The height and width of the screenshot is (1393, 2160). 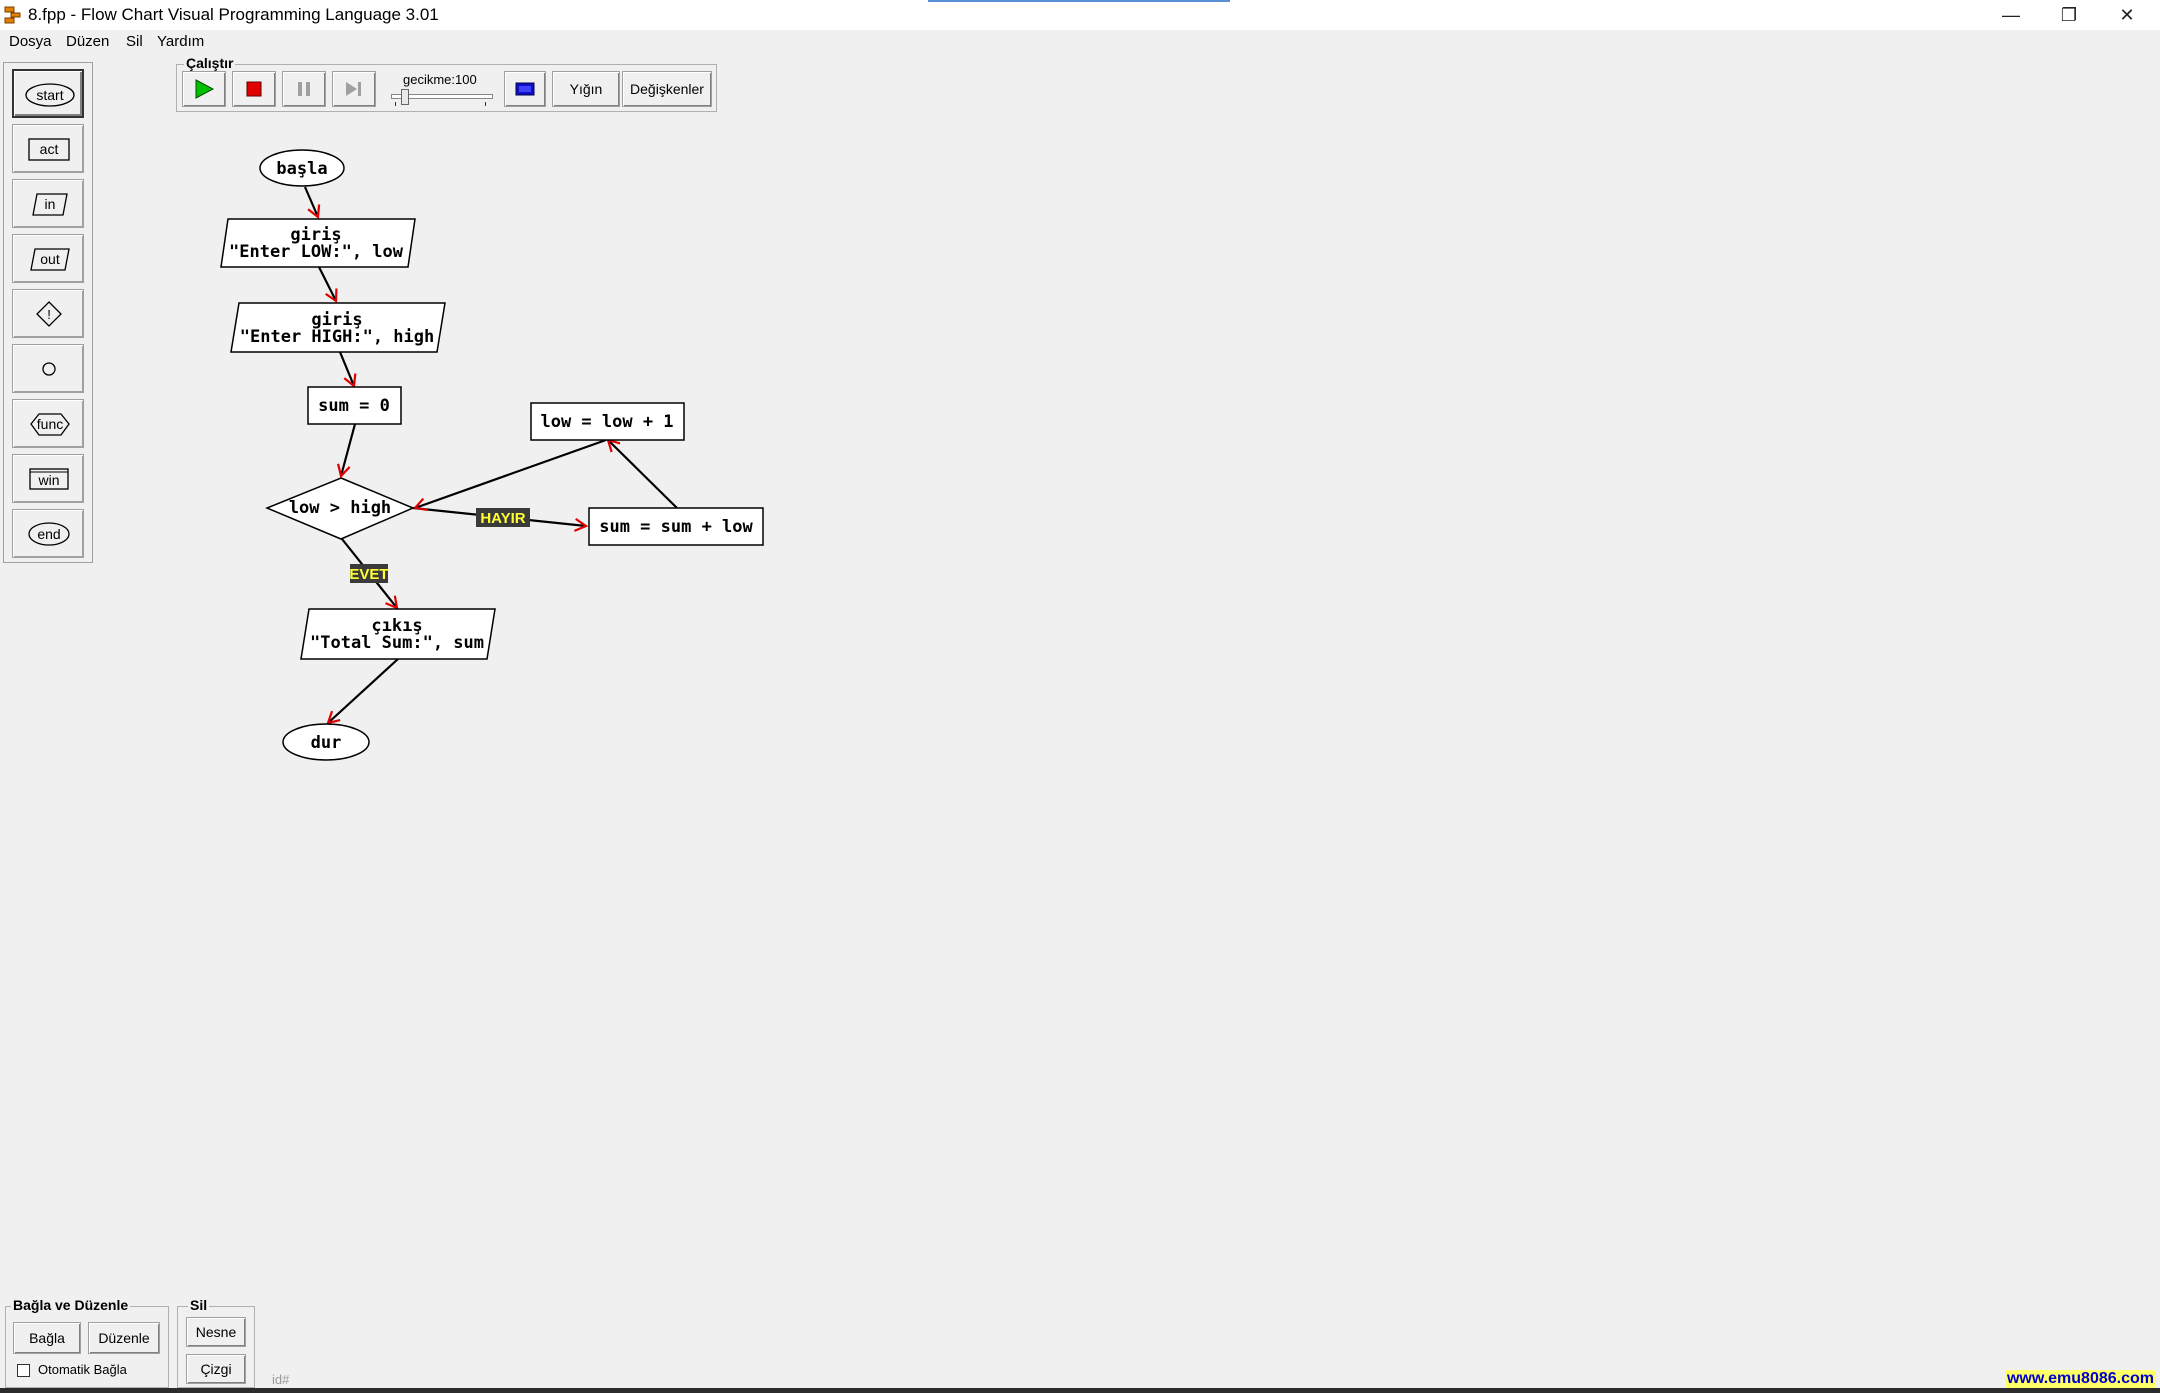 What do you see at coordinates (643, 474) in the screenshot?
I see `connector-accumulate-increment` at bounding box center [643, 474].